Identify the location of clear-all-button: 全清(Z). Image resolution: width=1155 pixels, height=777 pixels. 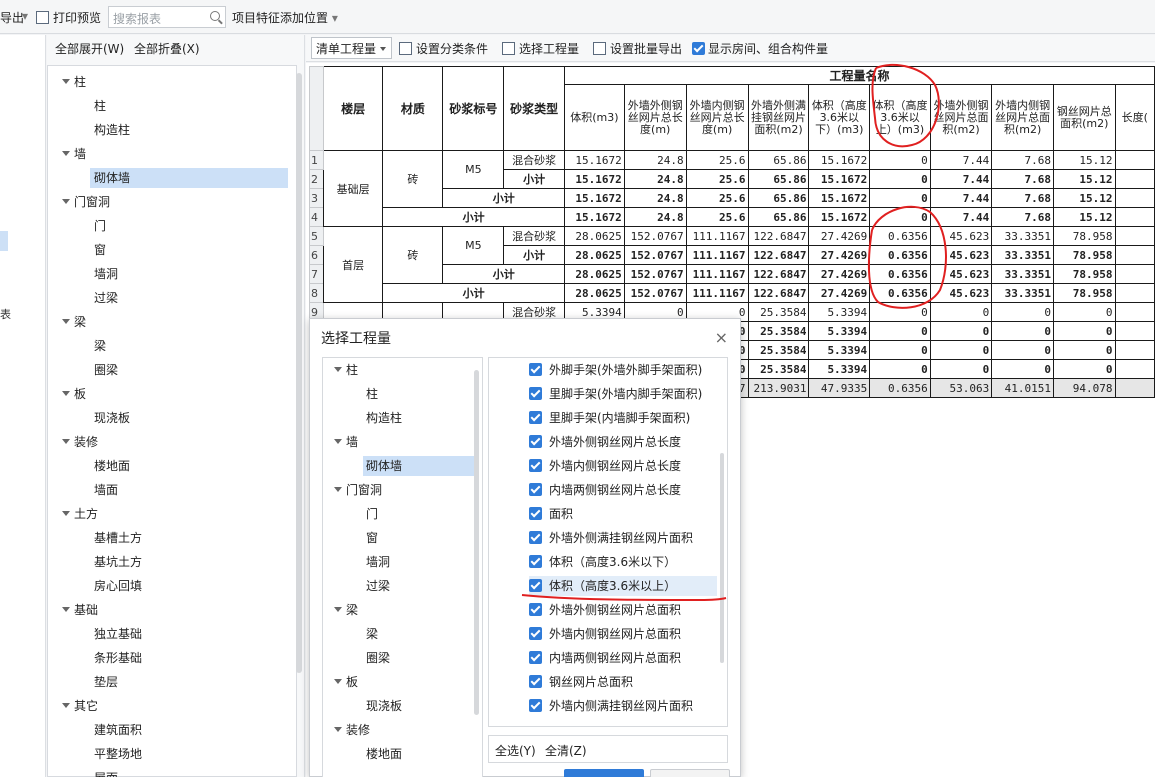
(566, 750).